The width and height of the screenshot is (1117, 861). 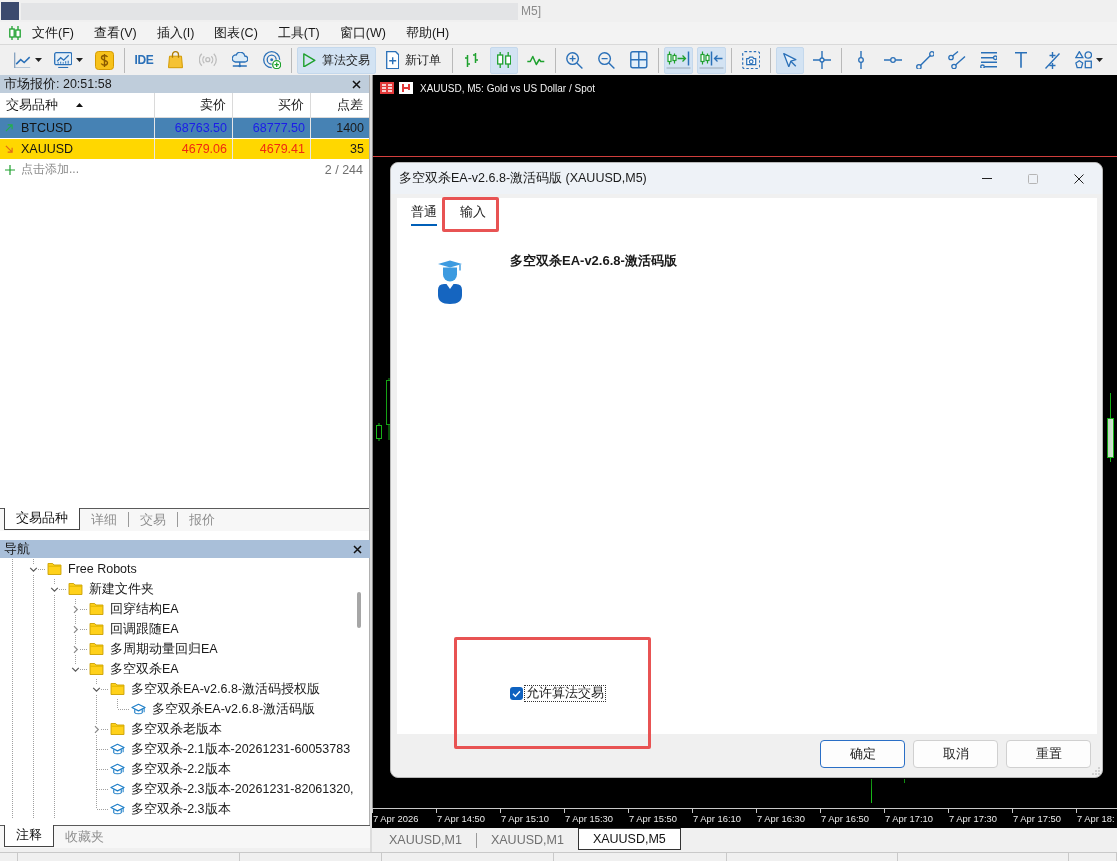 What do you see at coordinates (135, 609) in the screenshot?
I see `tree-item: 回穿结构EA` at bounding box center [135, 609].